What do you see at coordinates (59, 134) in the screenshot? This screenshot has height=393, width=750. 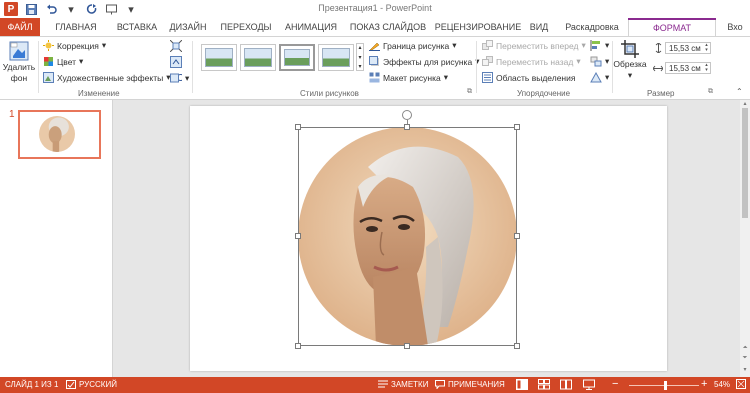 I see `slide-thumbnail` at bounding box center [59, 134].